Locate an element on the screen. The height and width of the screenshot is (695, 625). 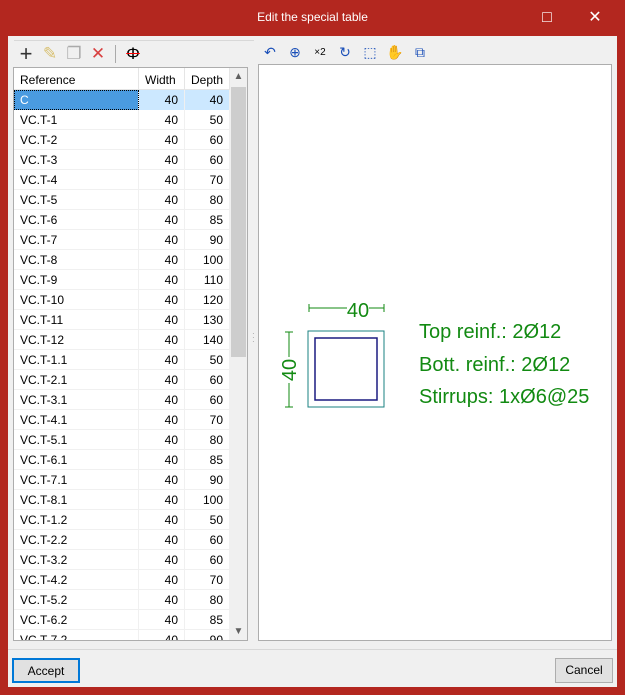
table-row: VC.T-10 40 120 is located at coordinates (130, 300).